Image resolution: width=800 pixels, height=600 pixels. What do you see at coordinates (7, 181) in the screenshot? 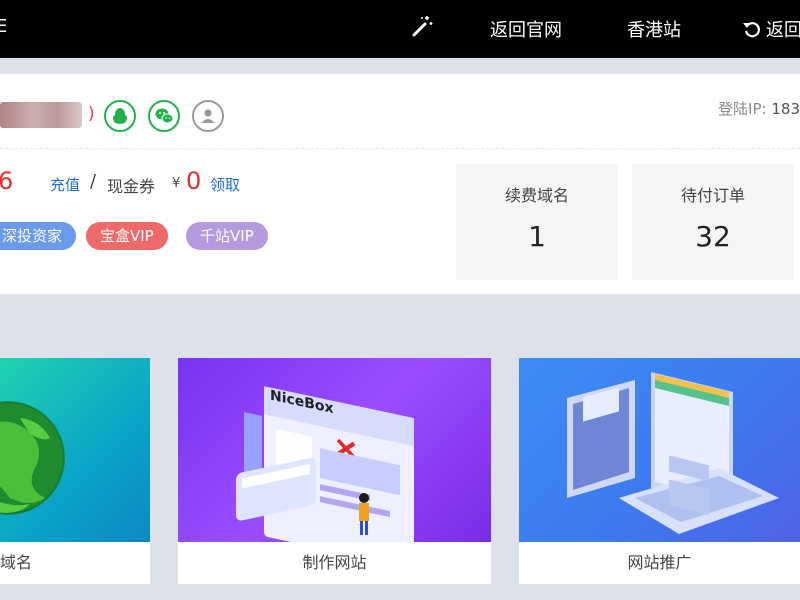
I see `balance-amount: 6` at bounding box center [7, 181].